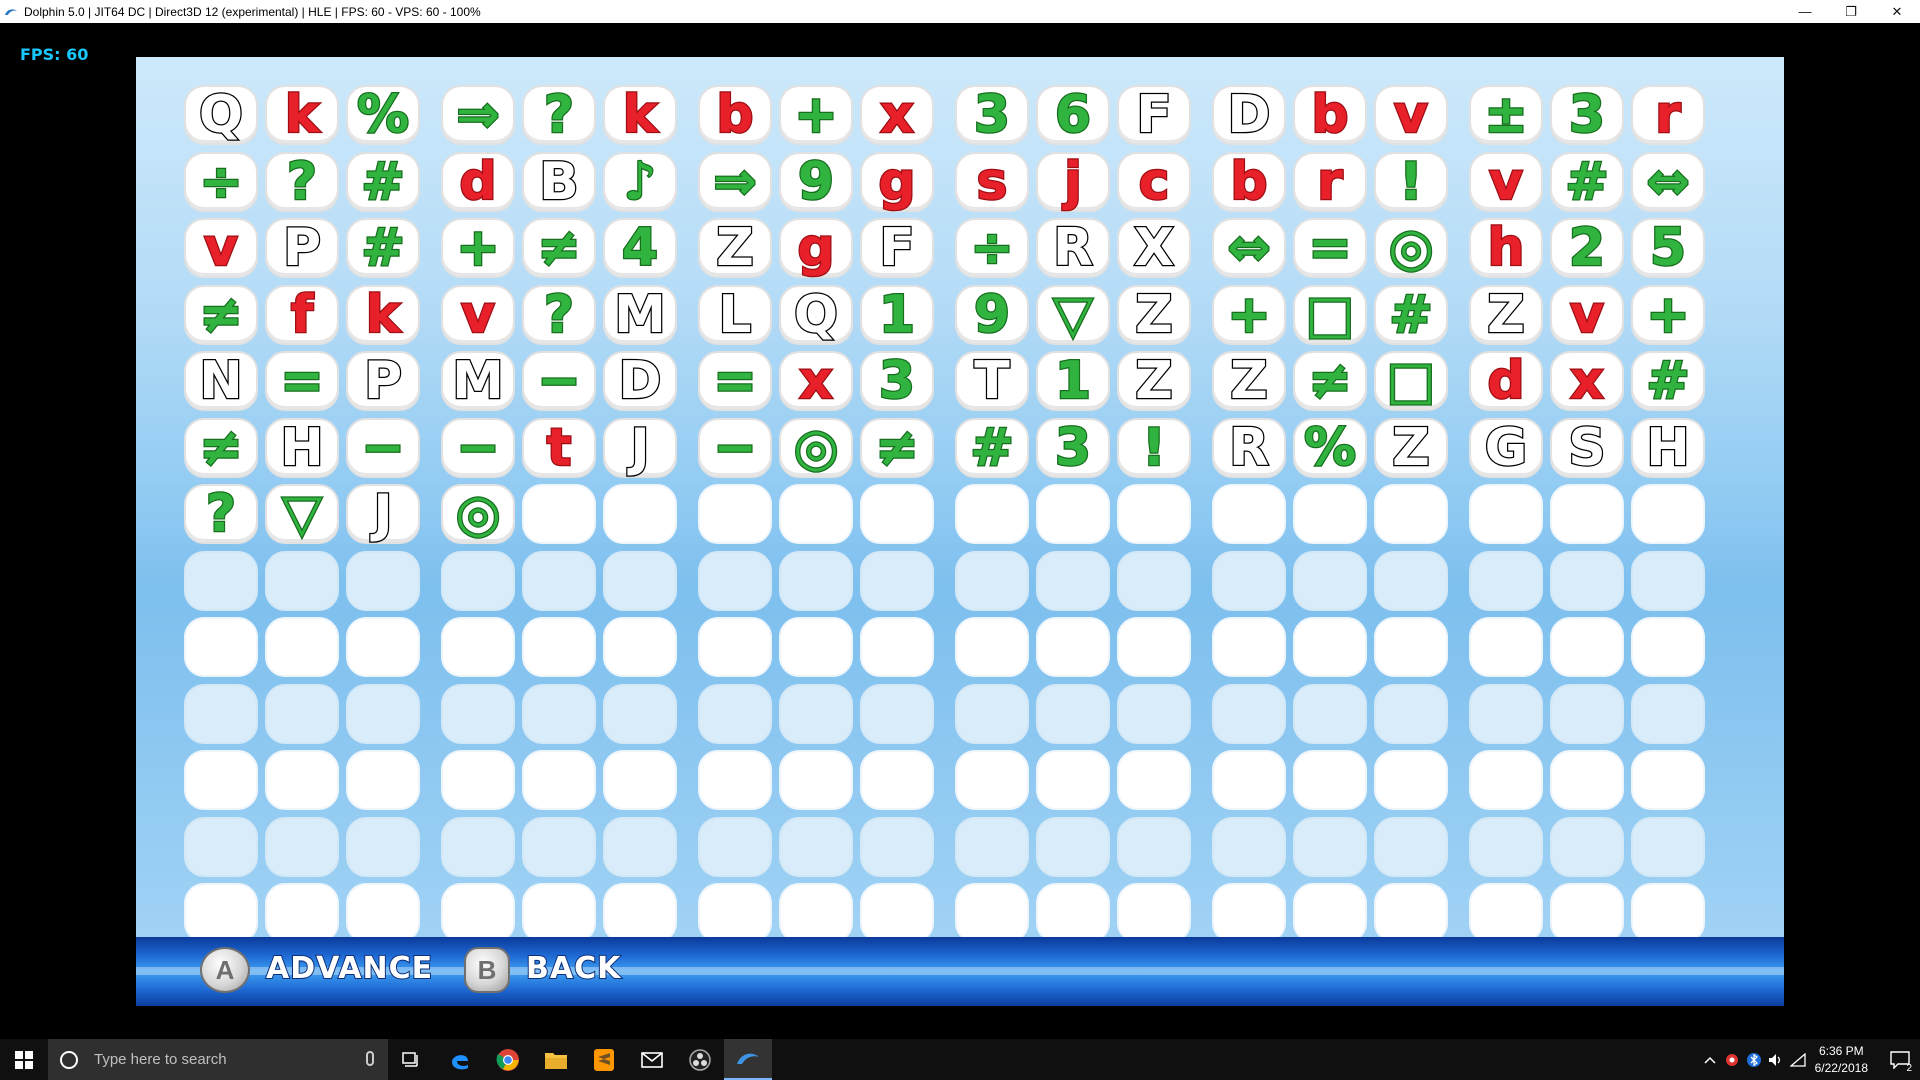 The image size is (1920, 1080). What do you see at coordinates (556, 1059) in the screenshot?
I see `file-explorer-button` at bounding box center [556, 1059].